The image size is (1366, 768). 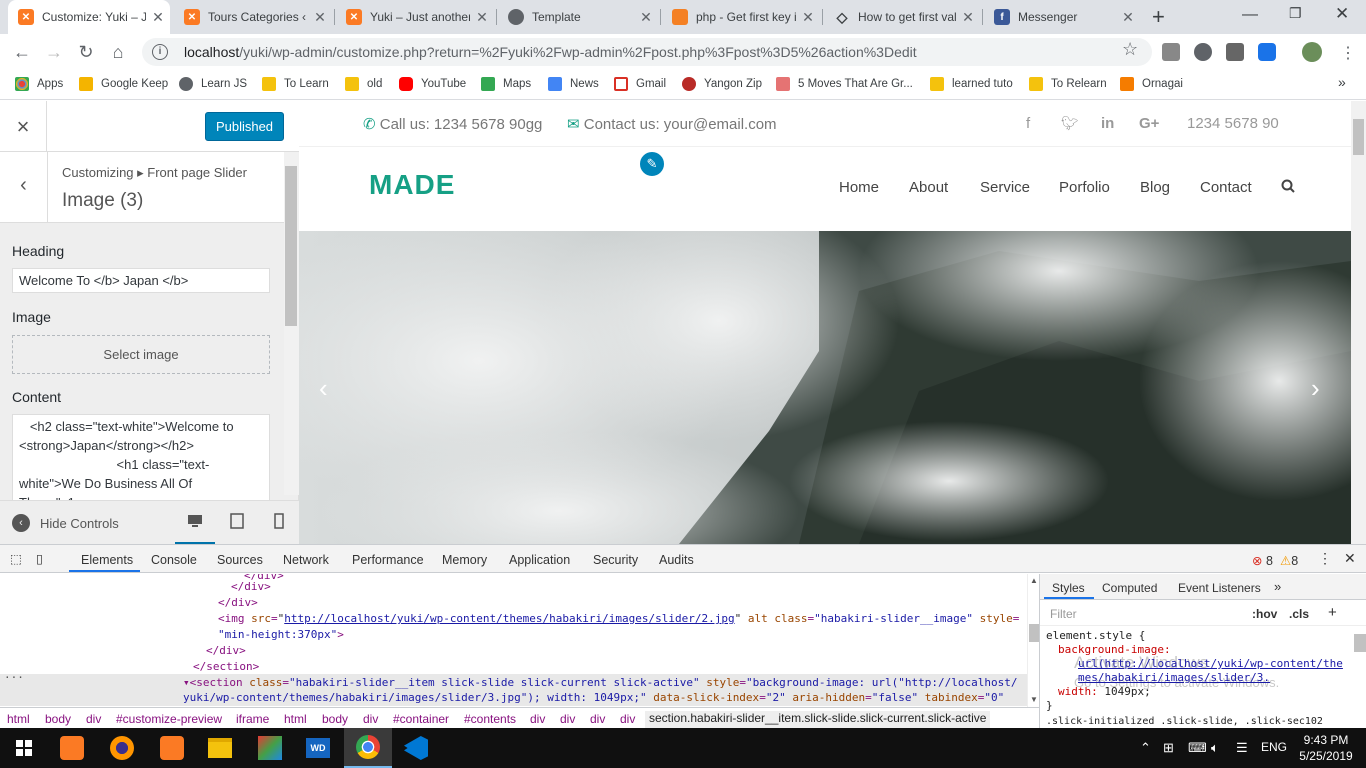 What do you see at coordinates (928, 187) in the screenshot?
I see `nav-about: About` at bounding box center [928, 187].